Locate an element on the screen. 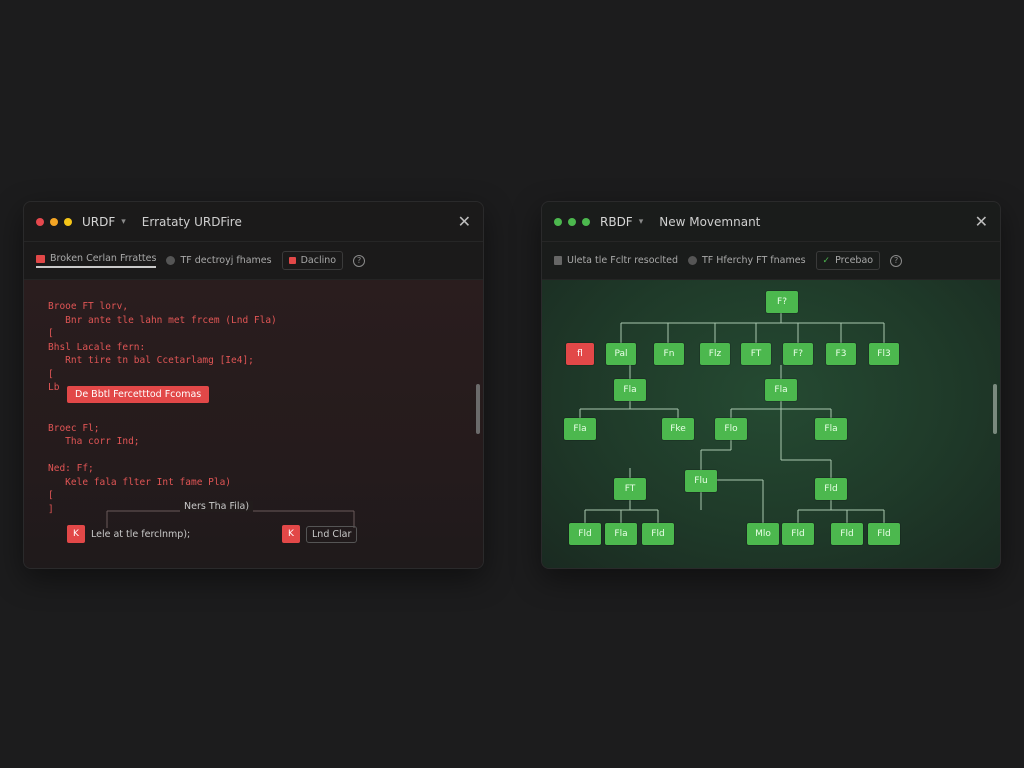  tf-node: Flo is located at coordinates (731, 429).